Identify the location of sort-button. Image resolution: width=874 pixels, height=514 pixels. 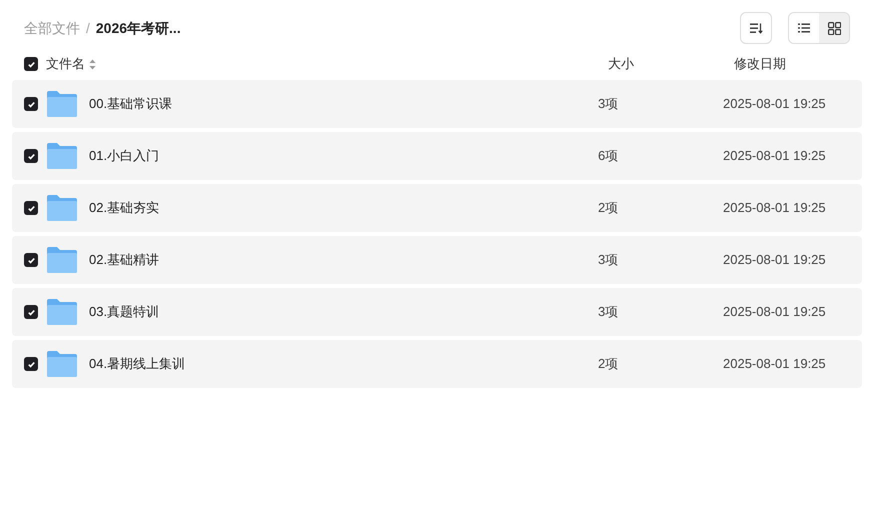
(756, 28).